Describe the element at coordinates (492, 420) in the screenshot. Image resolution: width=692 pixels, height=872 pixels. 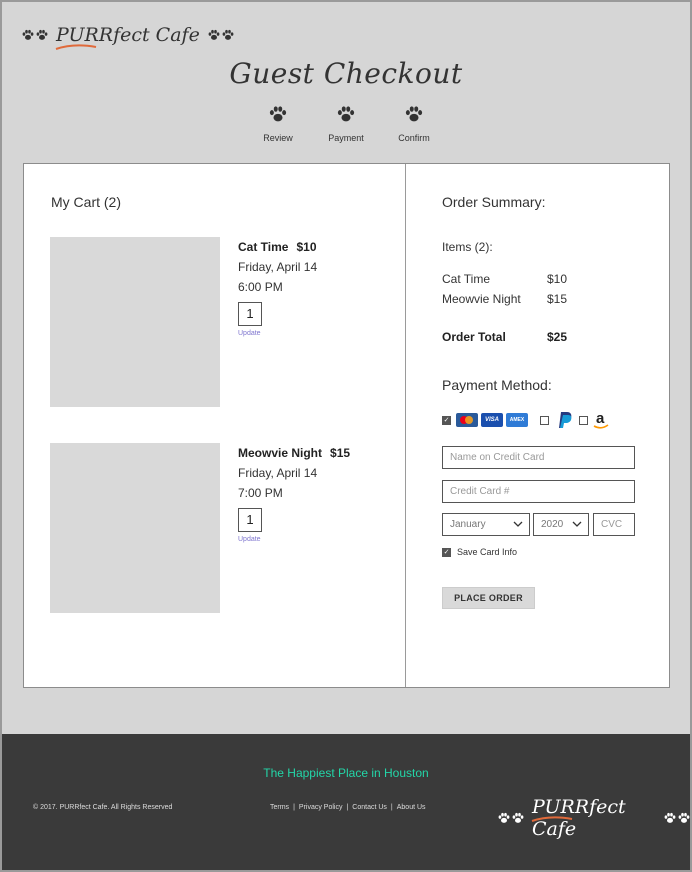
I see `visa-icon: VISA` at that location.